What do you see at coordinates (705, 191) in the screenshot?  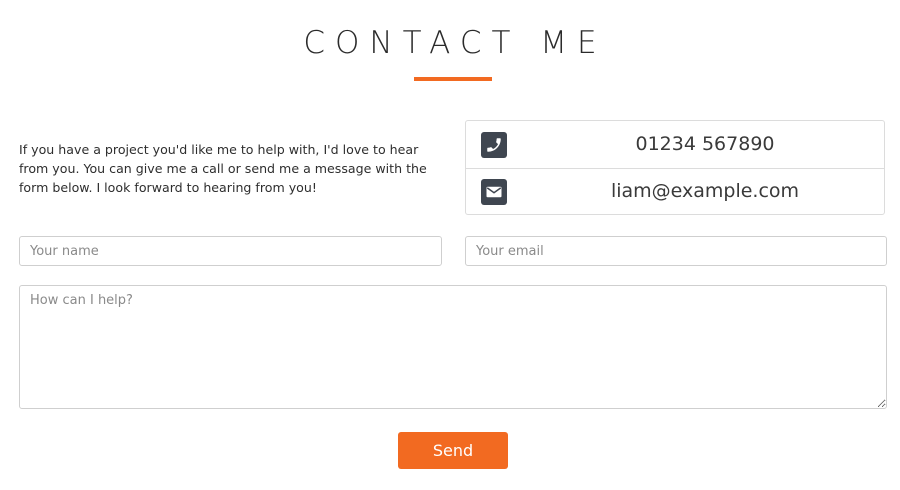 I see `email-address: liam@example.com` at bounding box center [705, 191].